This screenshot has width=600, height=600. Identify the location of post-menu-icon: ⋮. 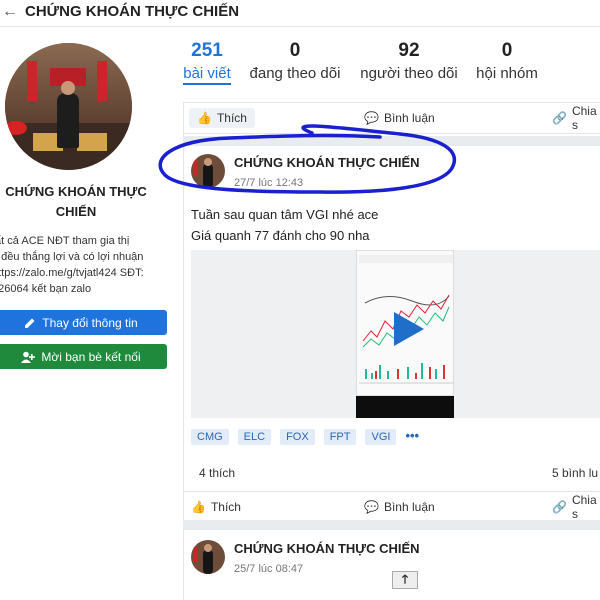
(597, 162).